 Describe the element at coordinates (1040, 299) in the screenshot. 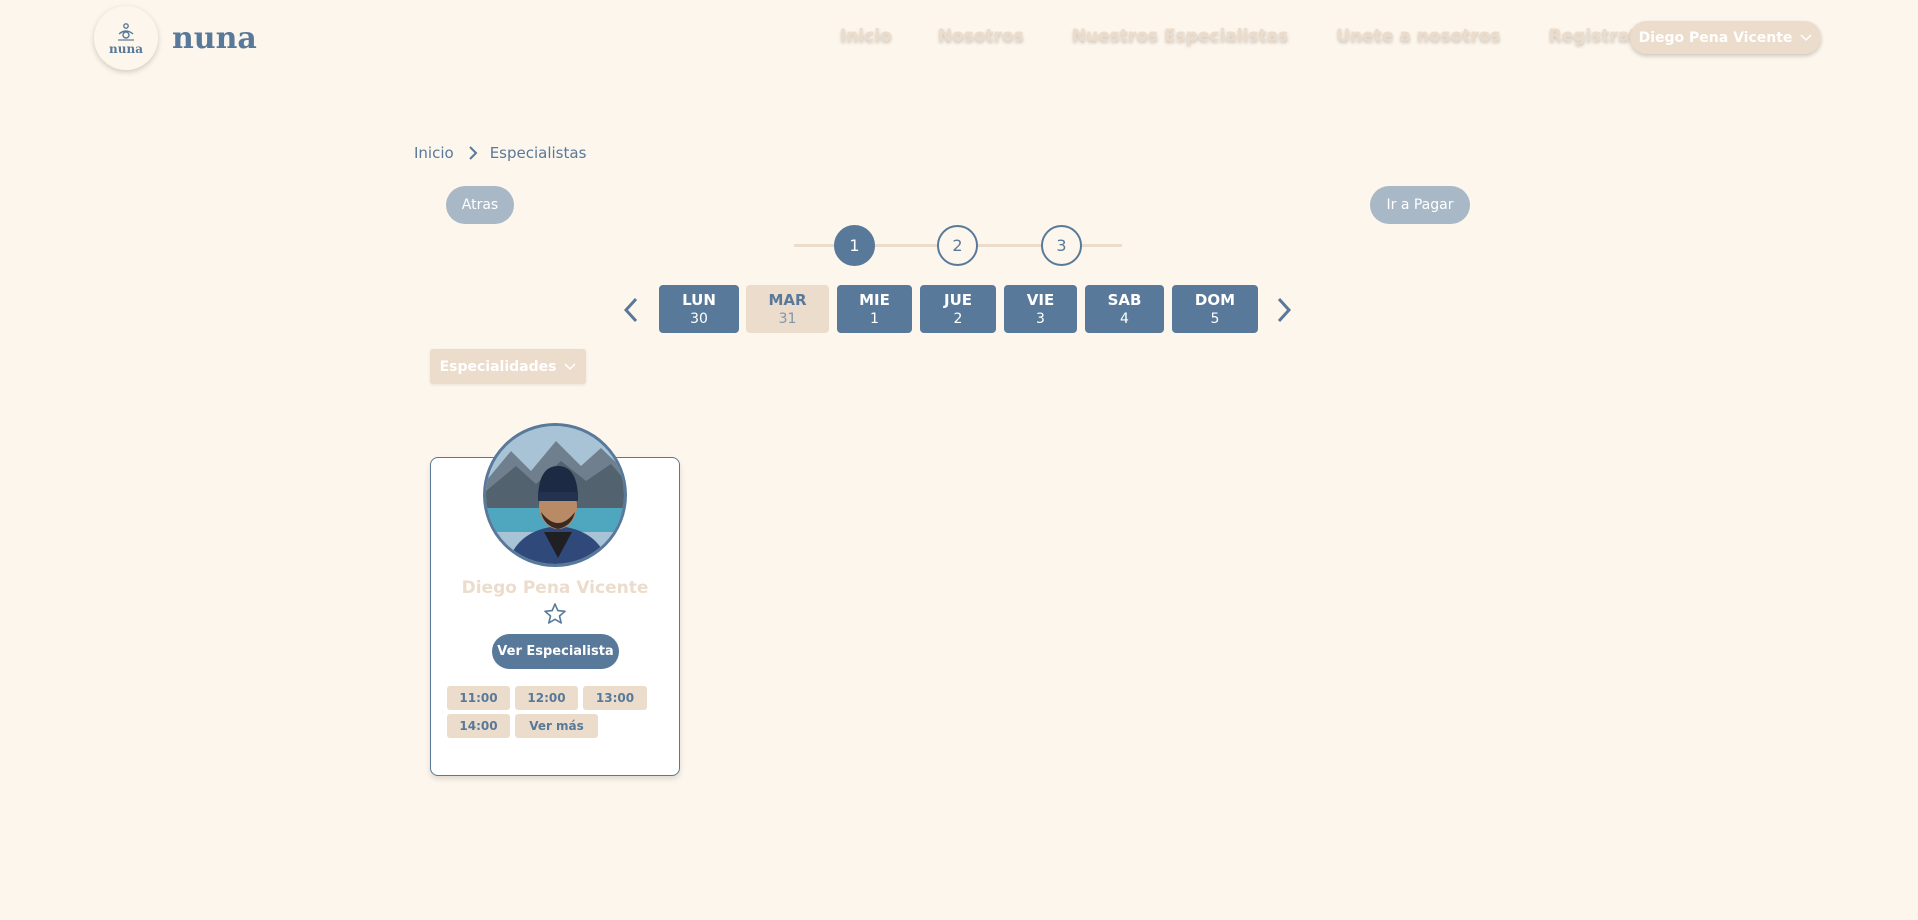

I see `day-name: VIE` at that location.